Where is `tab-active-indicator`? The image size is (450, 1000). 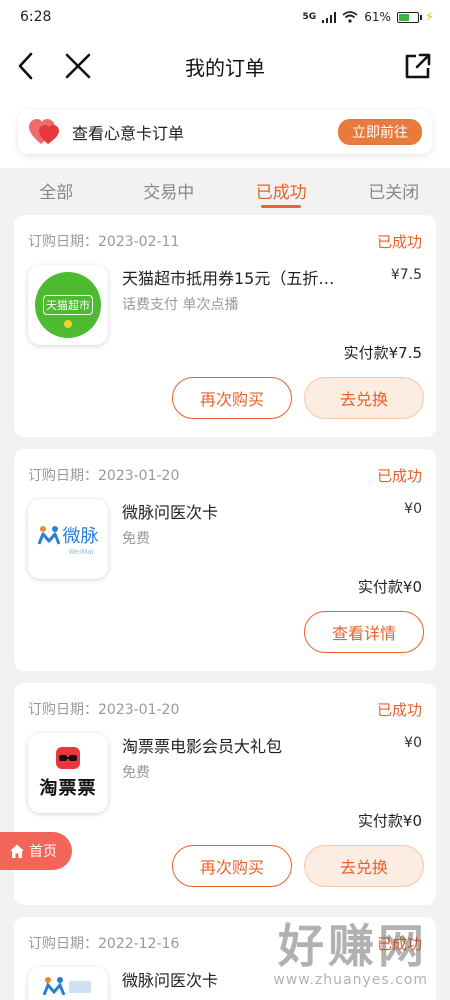 tab-active-indicator is located at coordinates (281, 206).